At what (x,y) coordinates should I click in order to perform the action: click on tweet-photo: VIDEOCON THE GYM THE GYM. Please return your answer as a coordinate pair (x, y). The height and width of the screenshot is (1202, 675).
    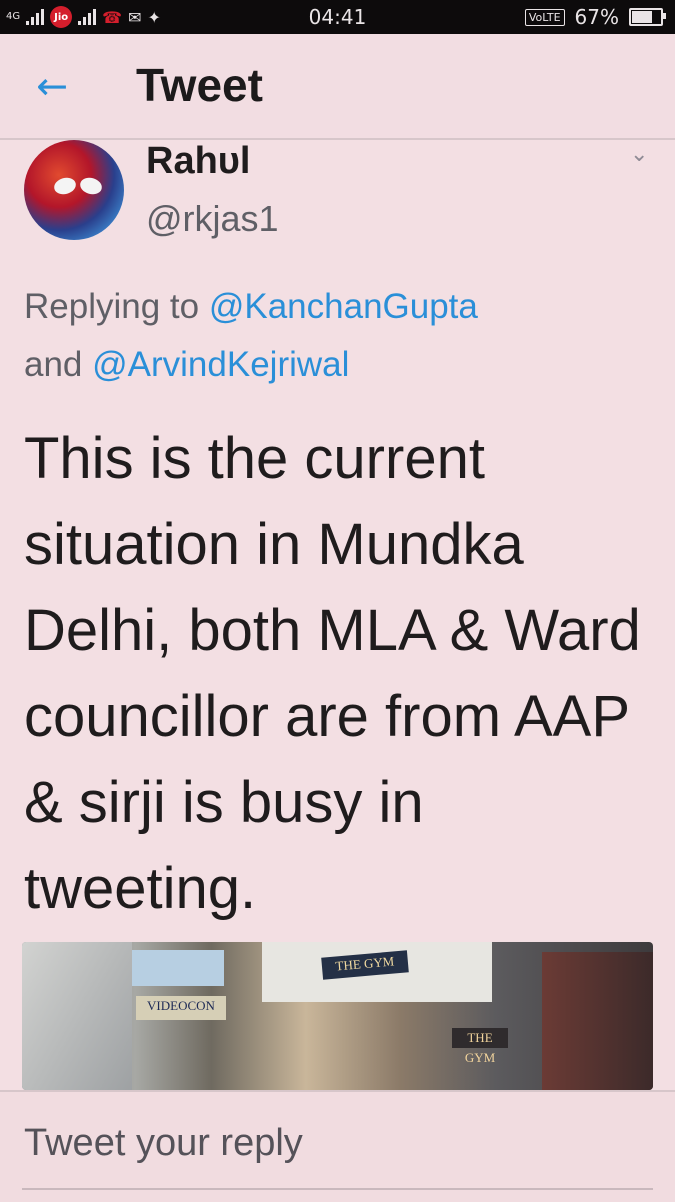
    Looking at the image, I should click on (337, 1016).